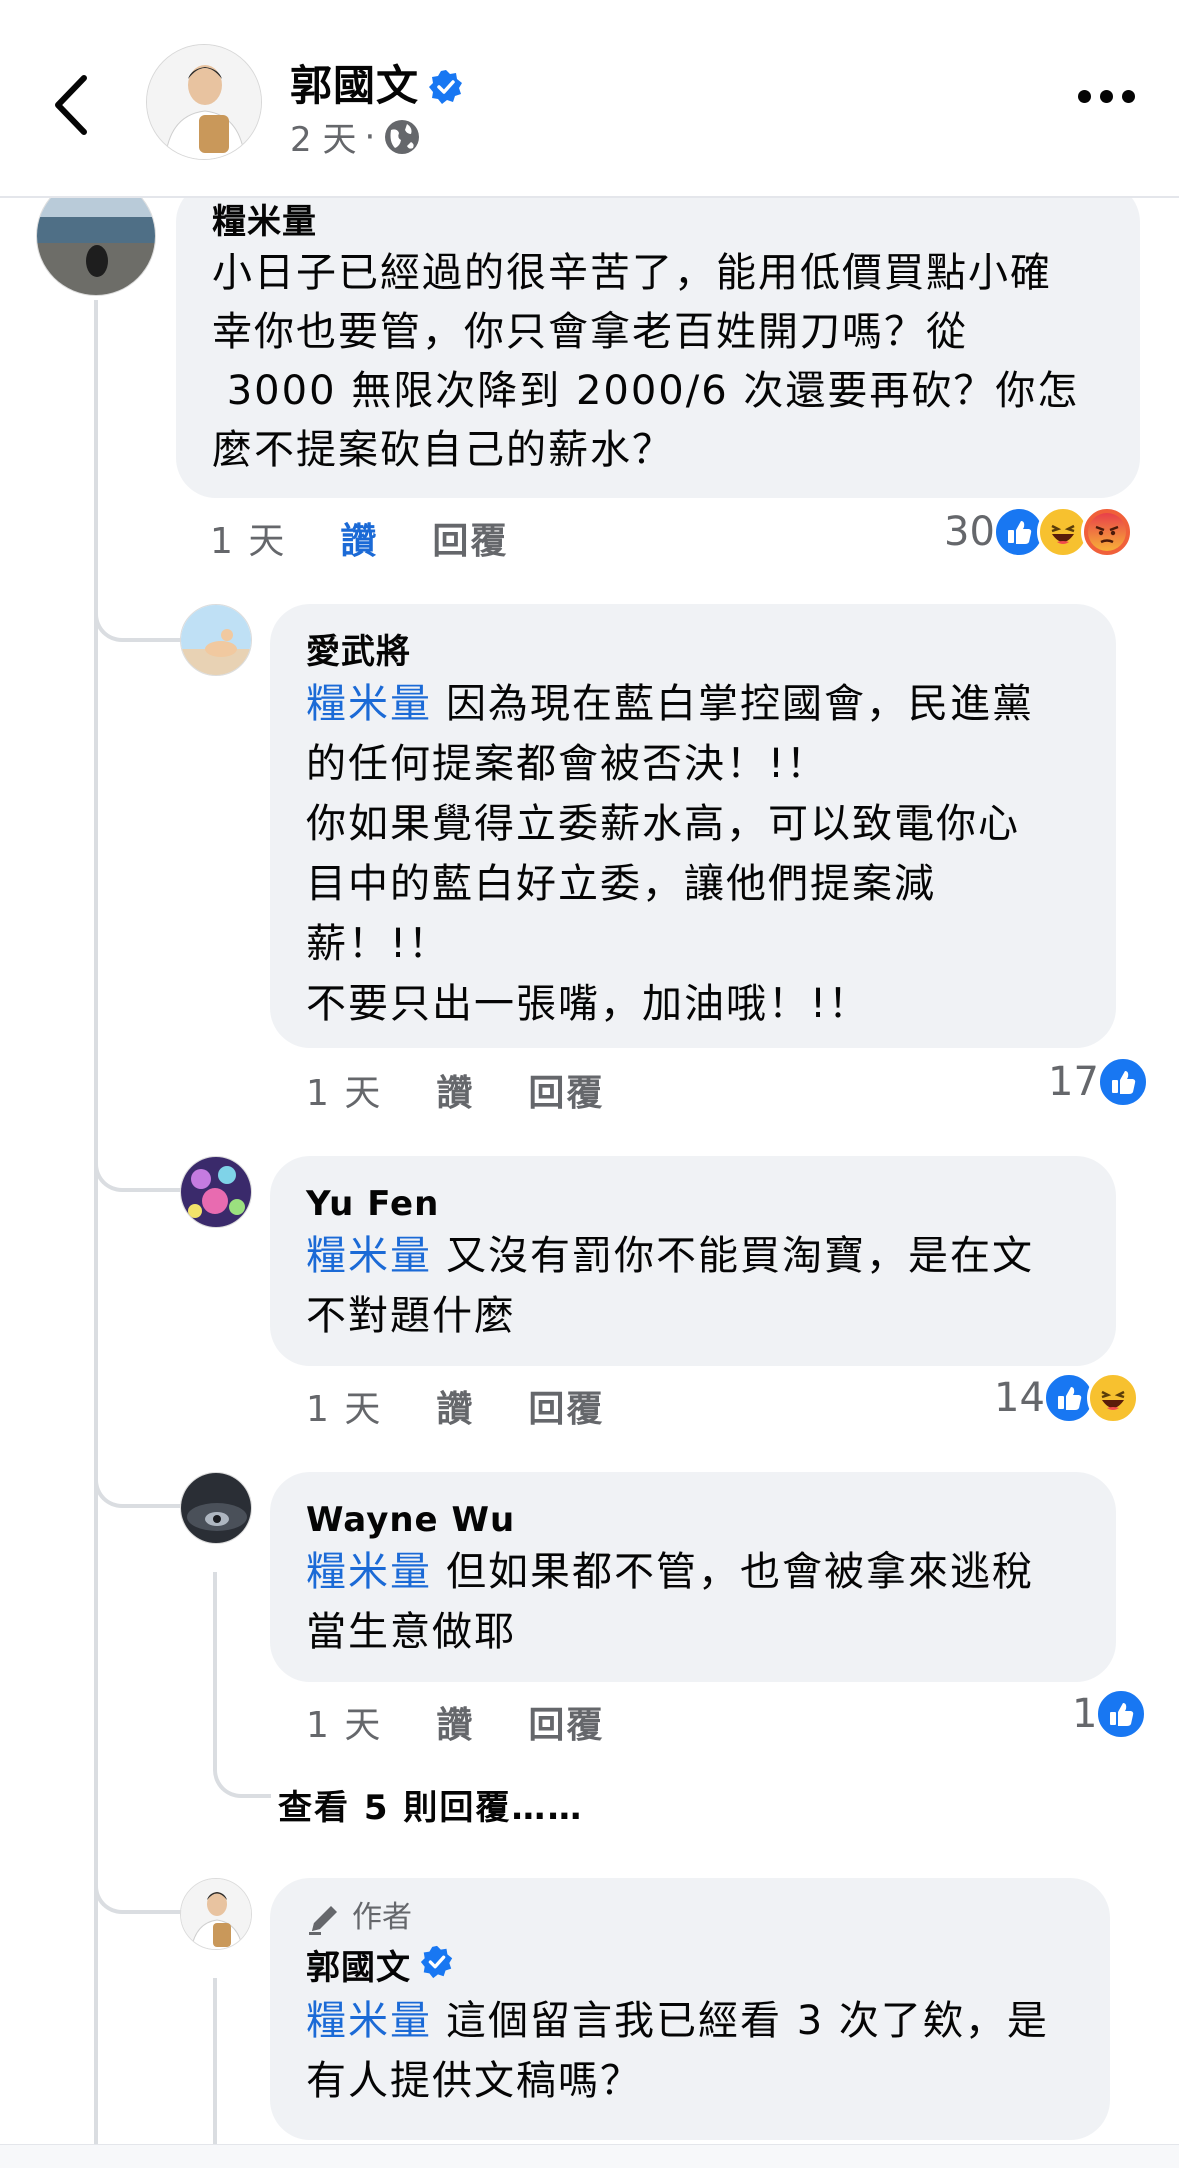 The height and width of the screenshot is (2168, 1179). What do you see at coordinates (693, 652) in the screenshot?
I see `commenter-name: 愛武將` at bounding box center [693, 652].